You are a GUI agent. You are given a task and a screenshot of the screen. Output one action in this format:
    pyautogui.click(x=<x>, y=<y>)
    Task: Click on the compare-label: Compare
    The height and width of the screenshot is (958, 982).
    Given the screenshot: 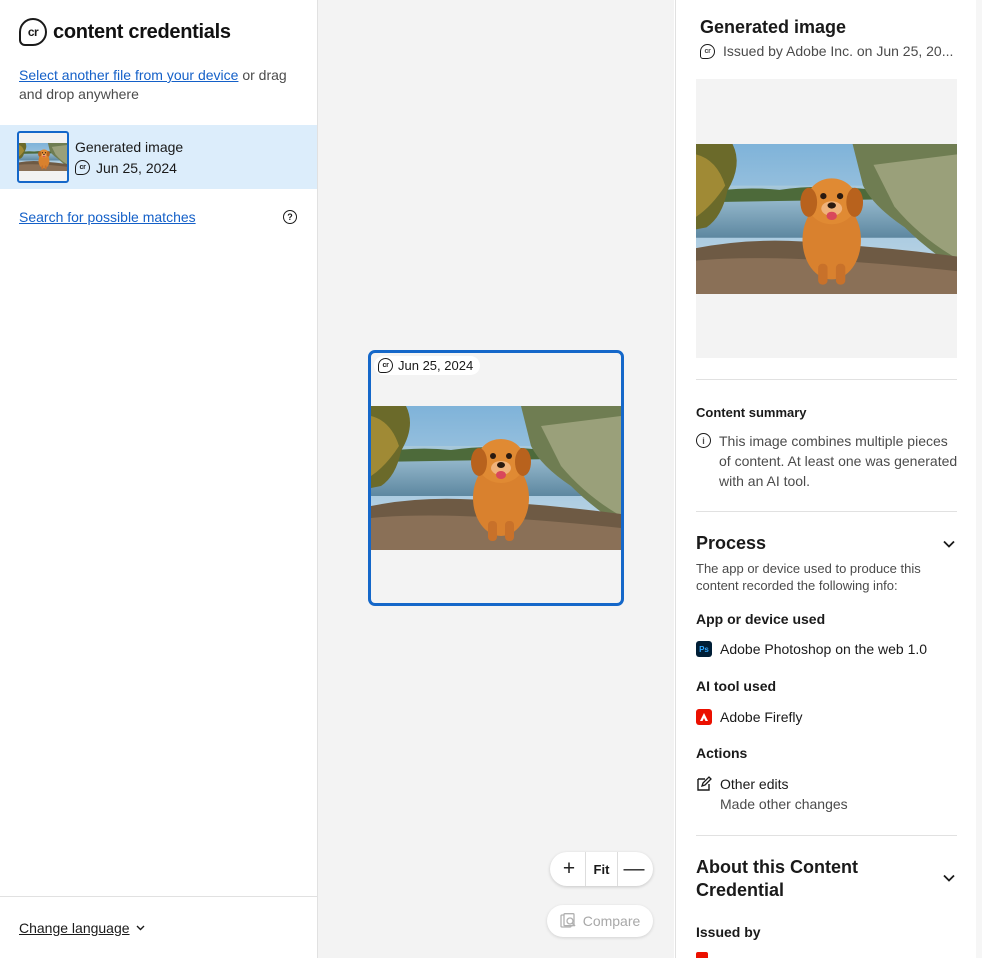 What is the action you would take?
    pyautogui.click(x=611, y=921)
    